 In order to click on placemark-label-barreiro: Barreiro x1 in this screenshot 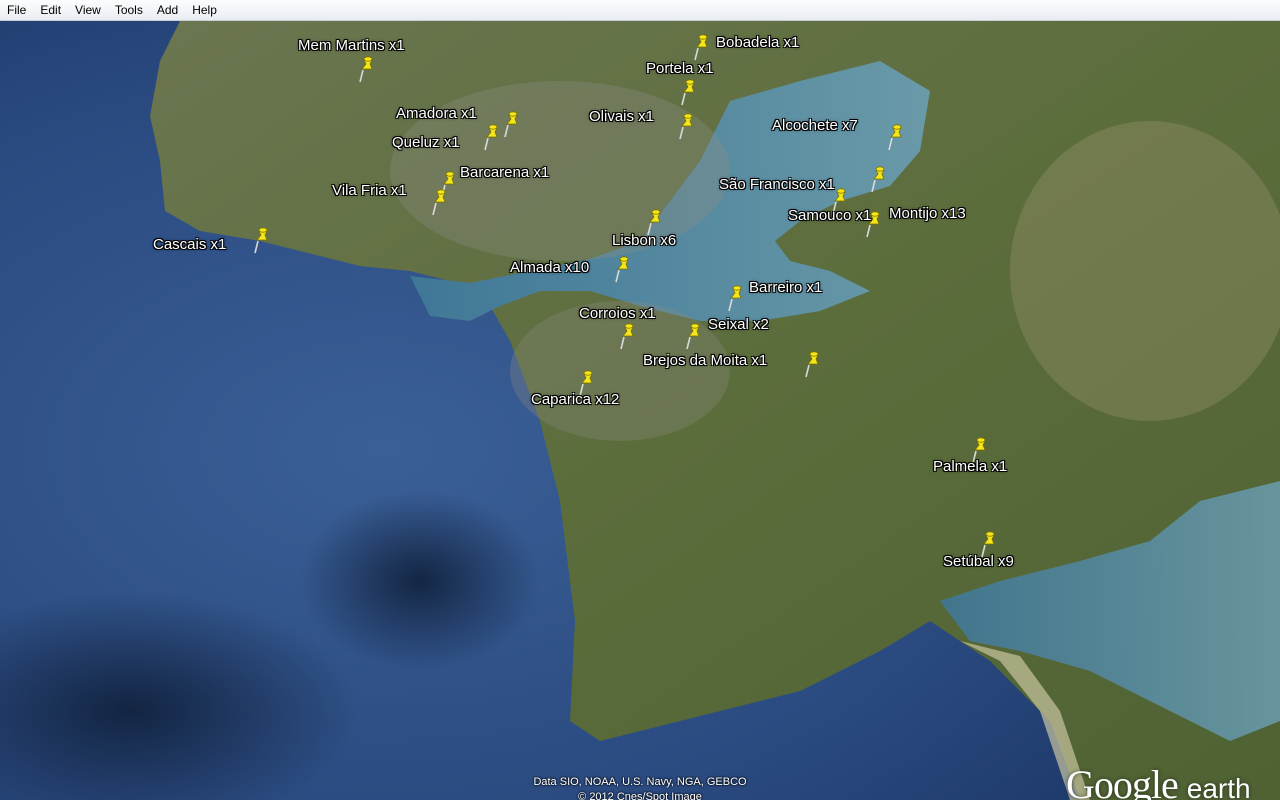, I will do `click(785, 287)`.